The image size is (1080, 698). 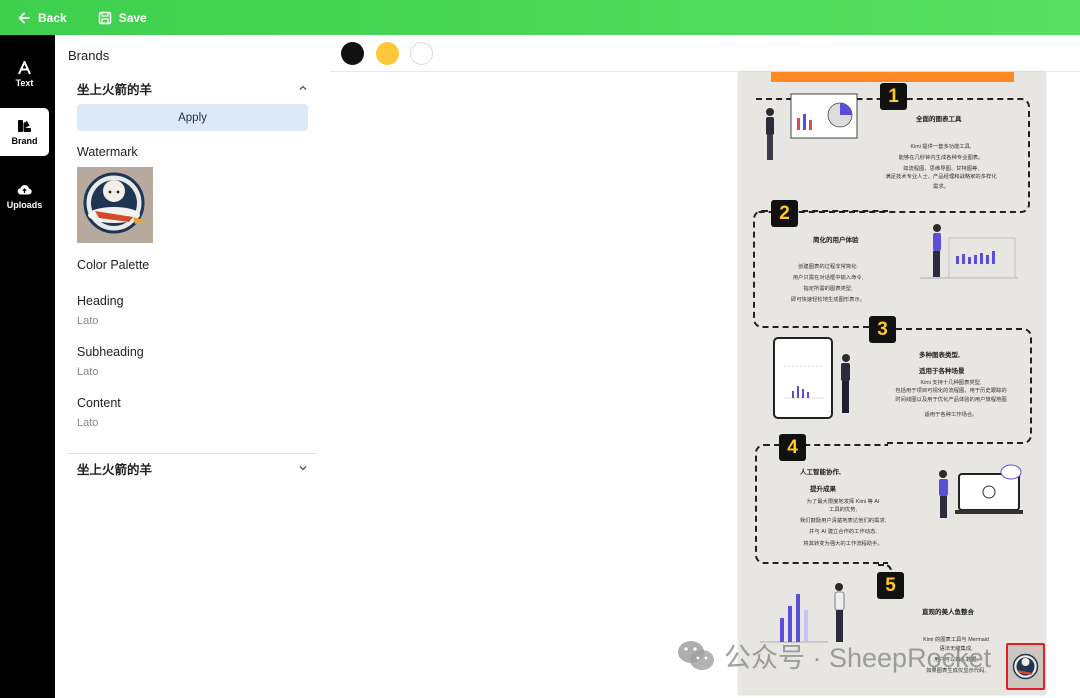 What do you see at coordinates (540, 17) in the screenshot?
I see `top-bar: Back Save` at bounding box center [540, 17].